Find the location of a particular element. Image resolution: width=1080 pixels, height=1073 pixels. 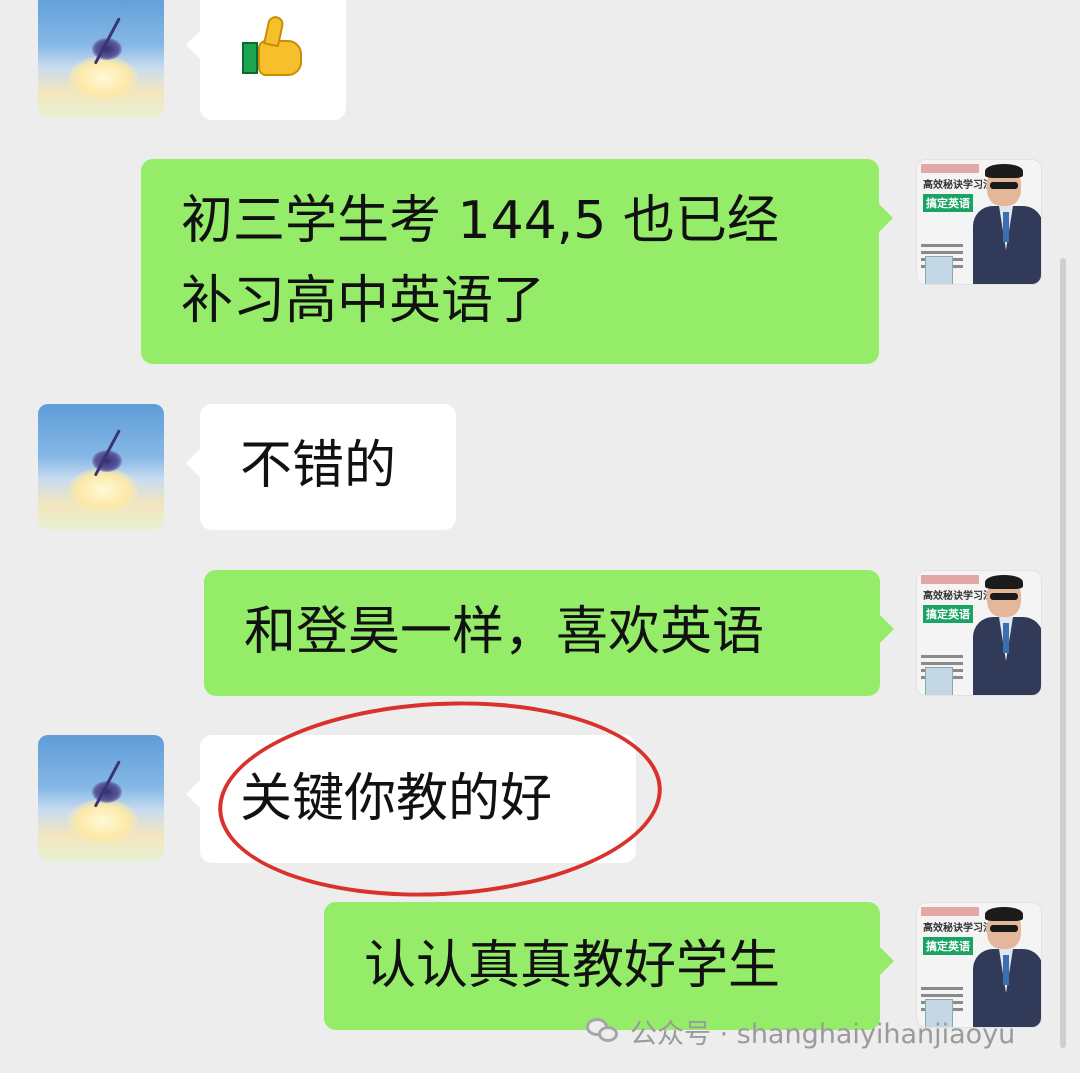

chat-scrollbar is located at coordinates (1063, 653).